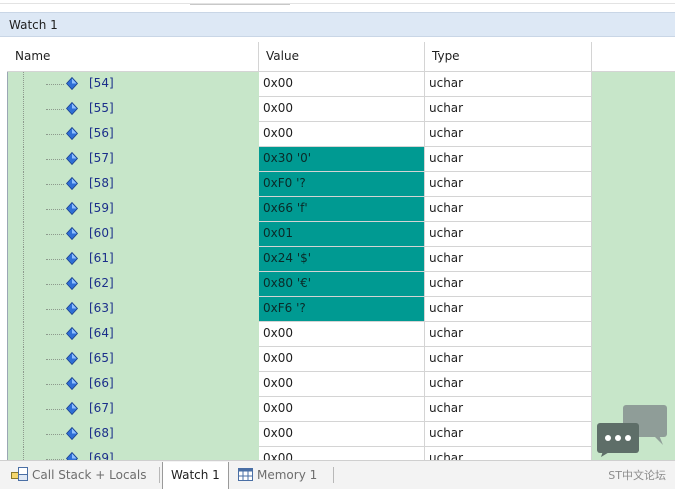 The width and height of the screenshot is (675, 489). I want to click on column-header-name: Name, so click(133, 56).